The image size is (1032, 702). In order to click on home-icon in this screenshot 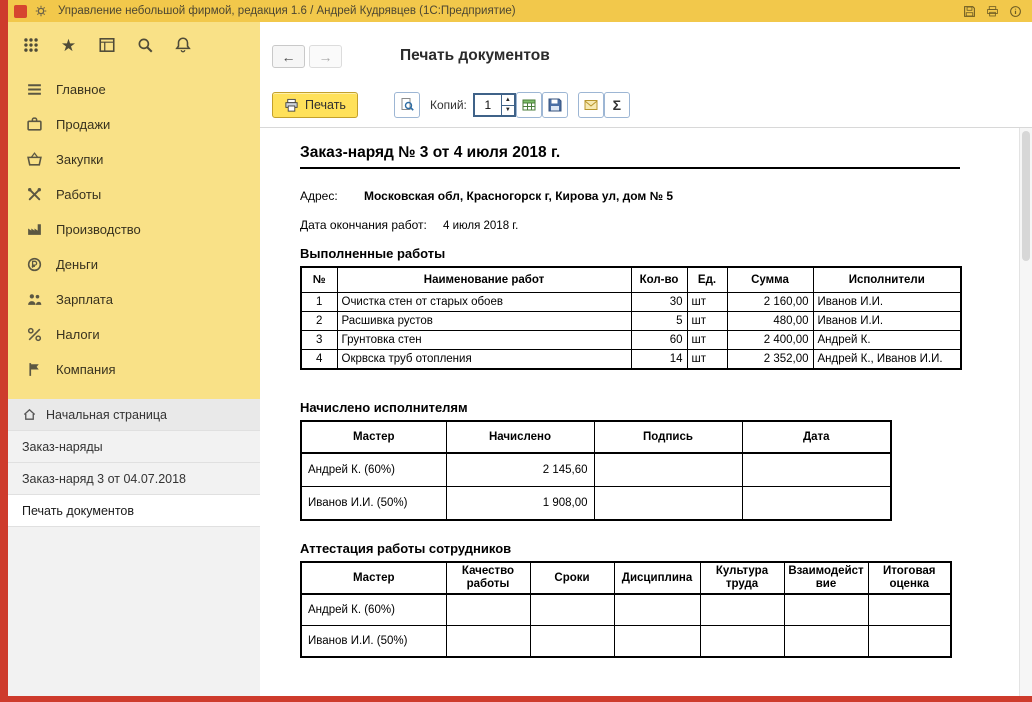, I will do `click(30, 415)`.